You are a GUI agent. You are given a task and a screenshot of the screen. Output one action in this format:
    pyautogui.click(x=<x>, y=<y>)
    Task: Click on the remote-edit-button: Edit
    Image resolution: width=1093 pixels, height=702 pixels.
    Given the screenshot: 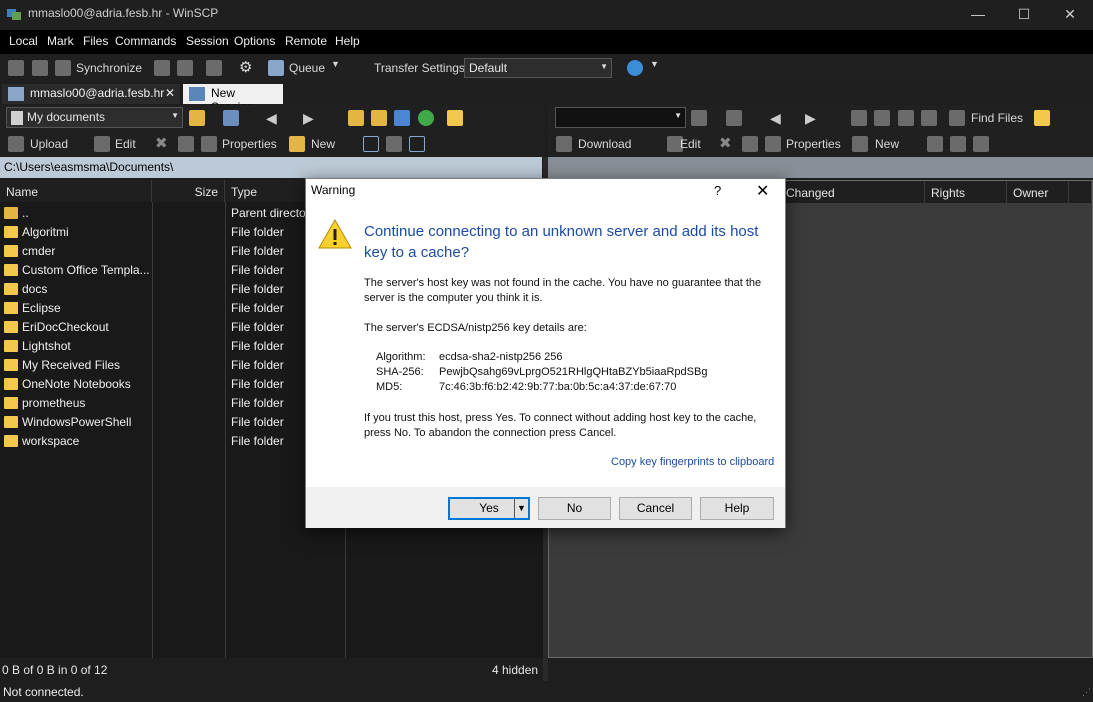 What is the action you would take?
    pyautogui.click(x=690, y=144)
    